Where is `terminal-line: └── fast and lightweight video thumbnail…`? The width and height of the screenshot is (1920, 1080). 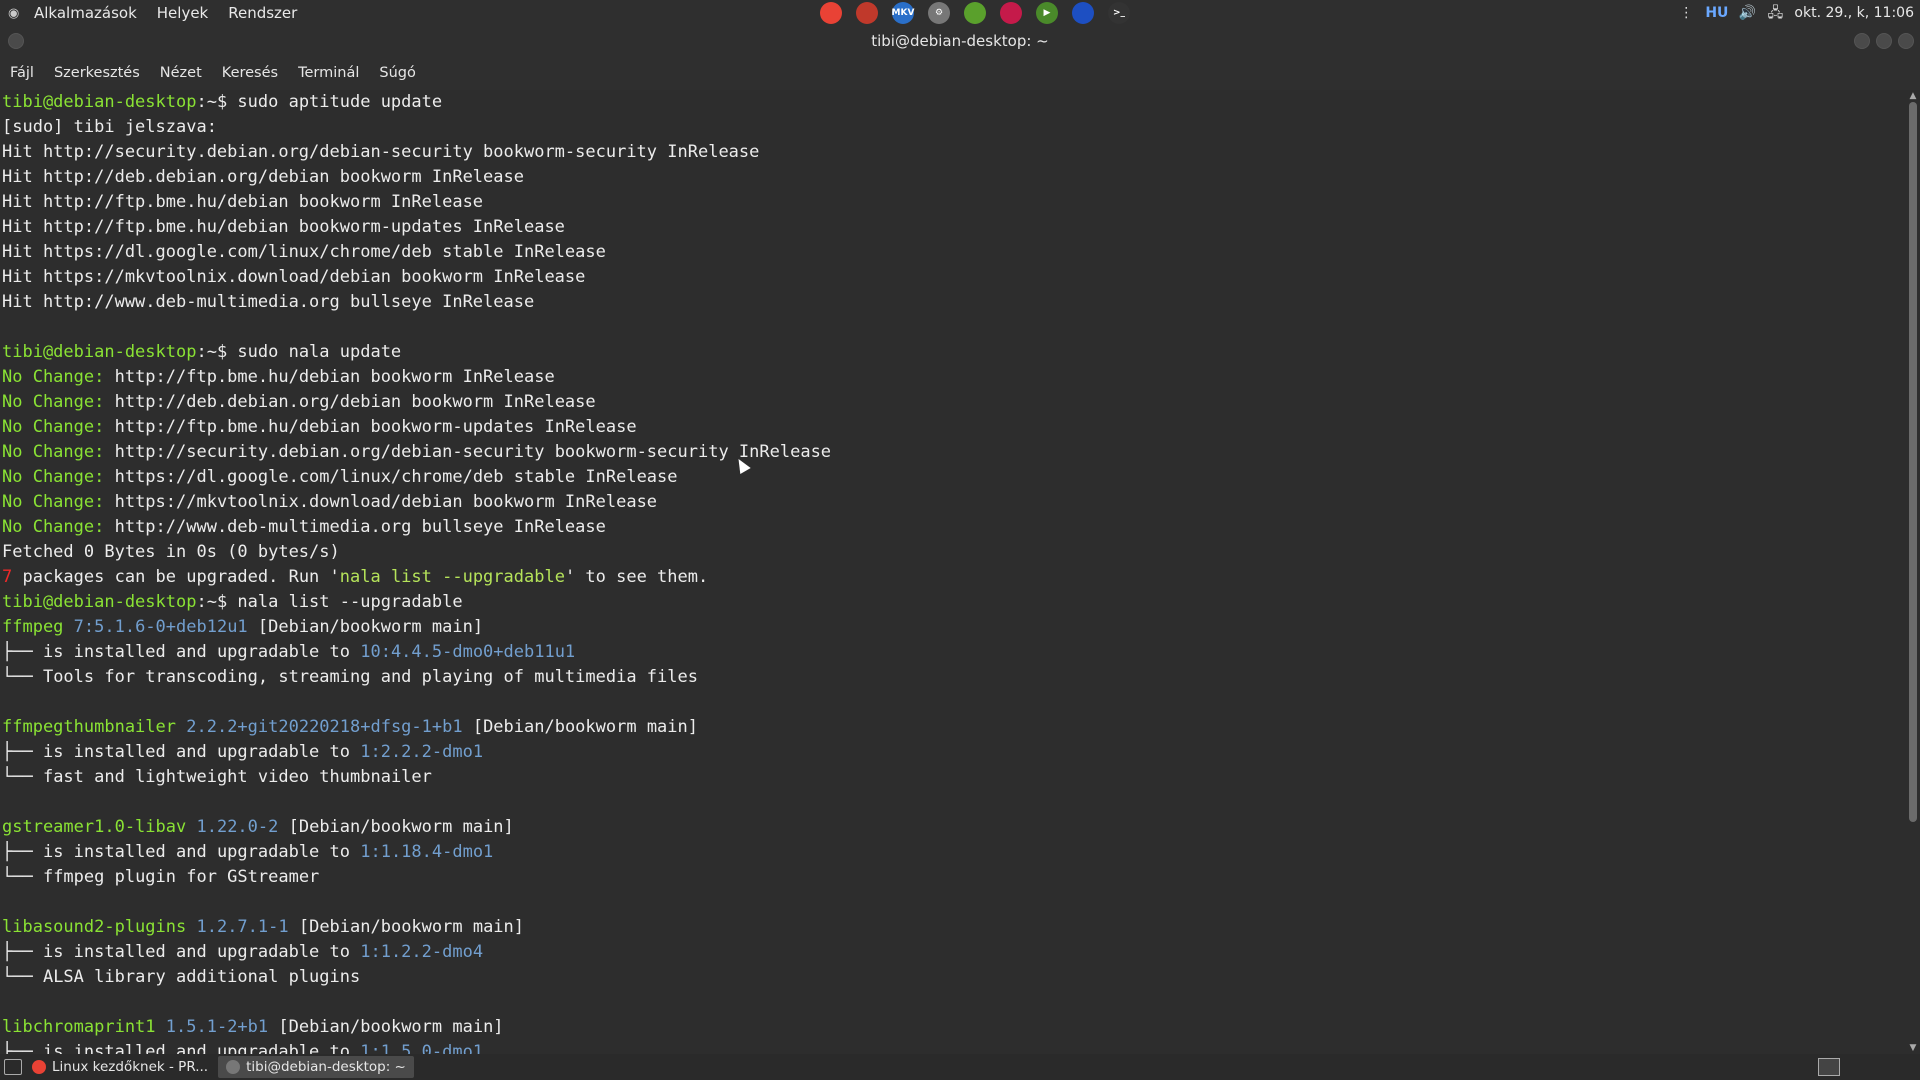
terminal-line: └── fast and lightweight video thumbnail… is located at coordinates (954, 777).